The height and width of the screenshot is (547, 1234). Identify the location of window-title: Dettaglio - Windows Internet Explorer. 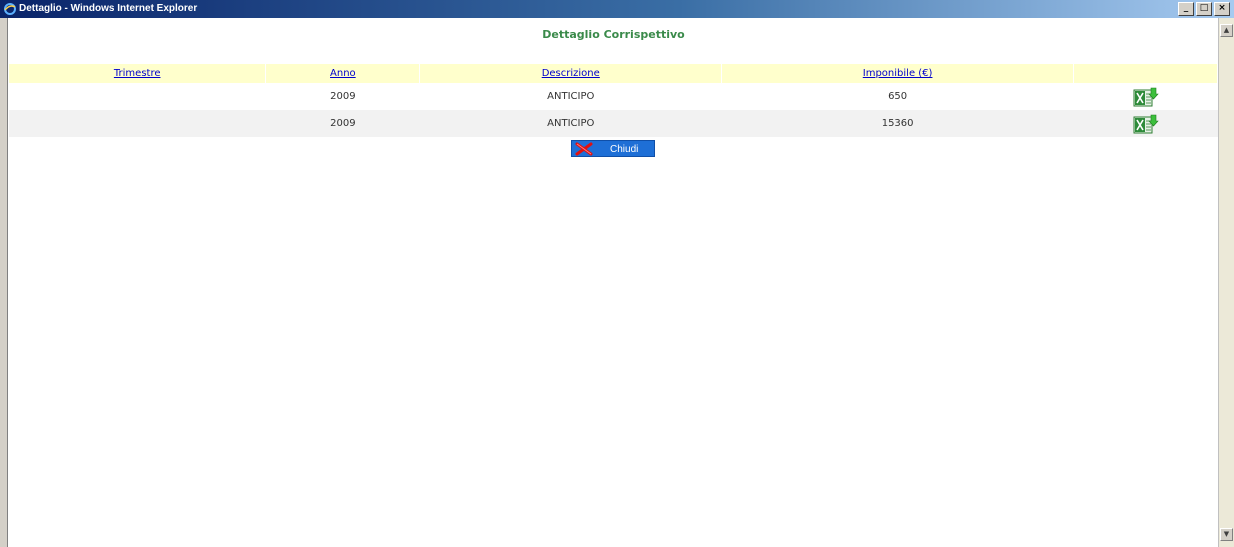
(108, 8).